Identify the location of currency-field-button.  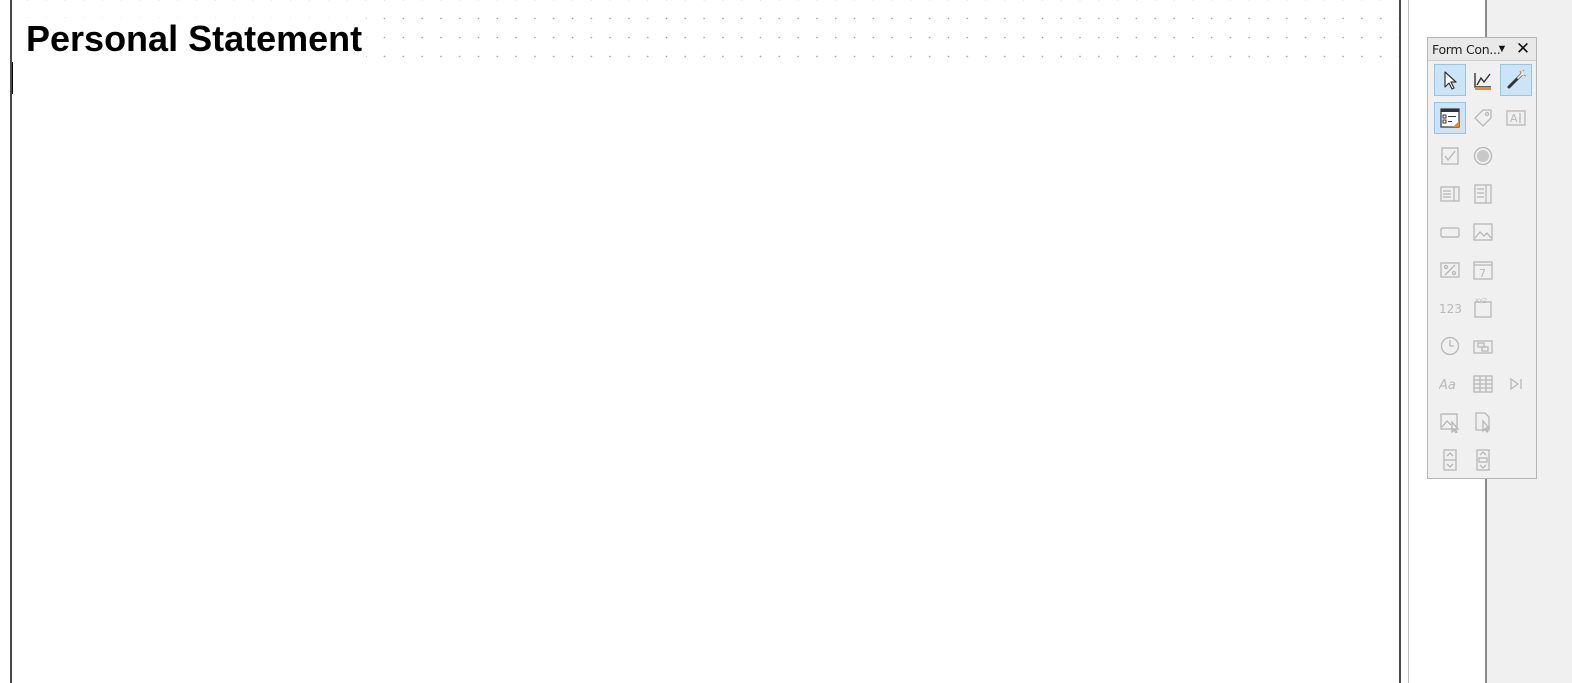
(1483, 346).